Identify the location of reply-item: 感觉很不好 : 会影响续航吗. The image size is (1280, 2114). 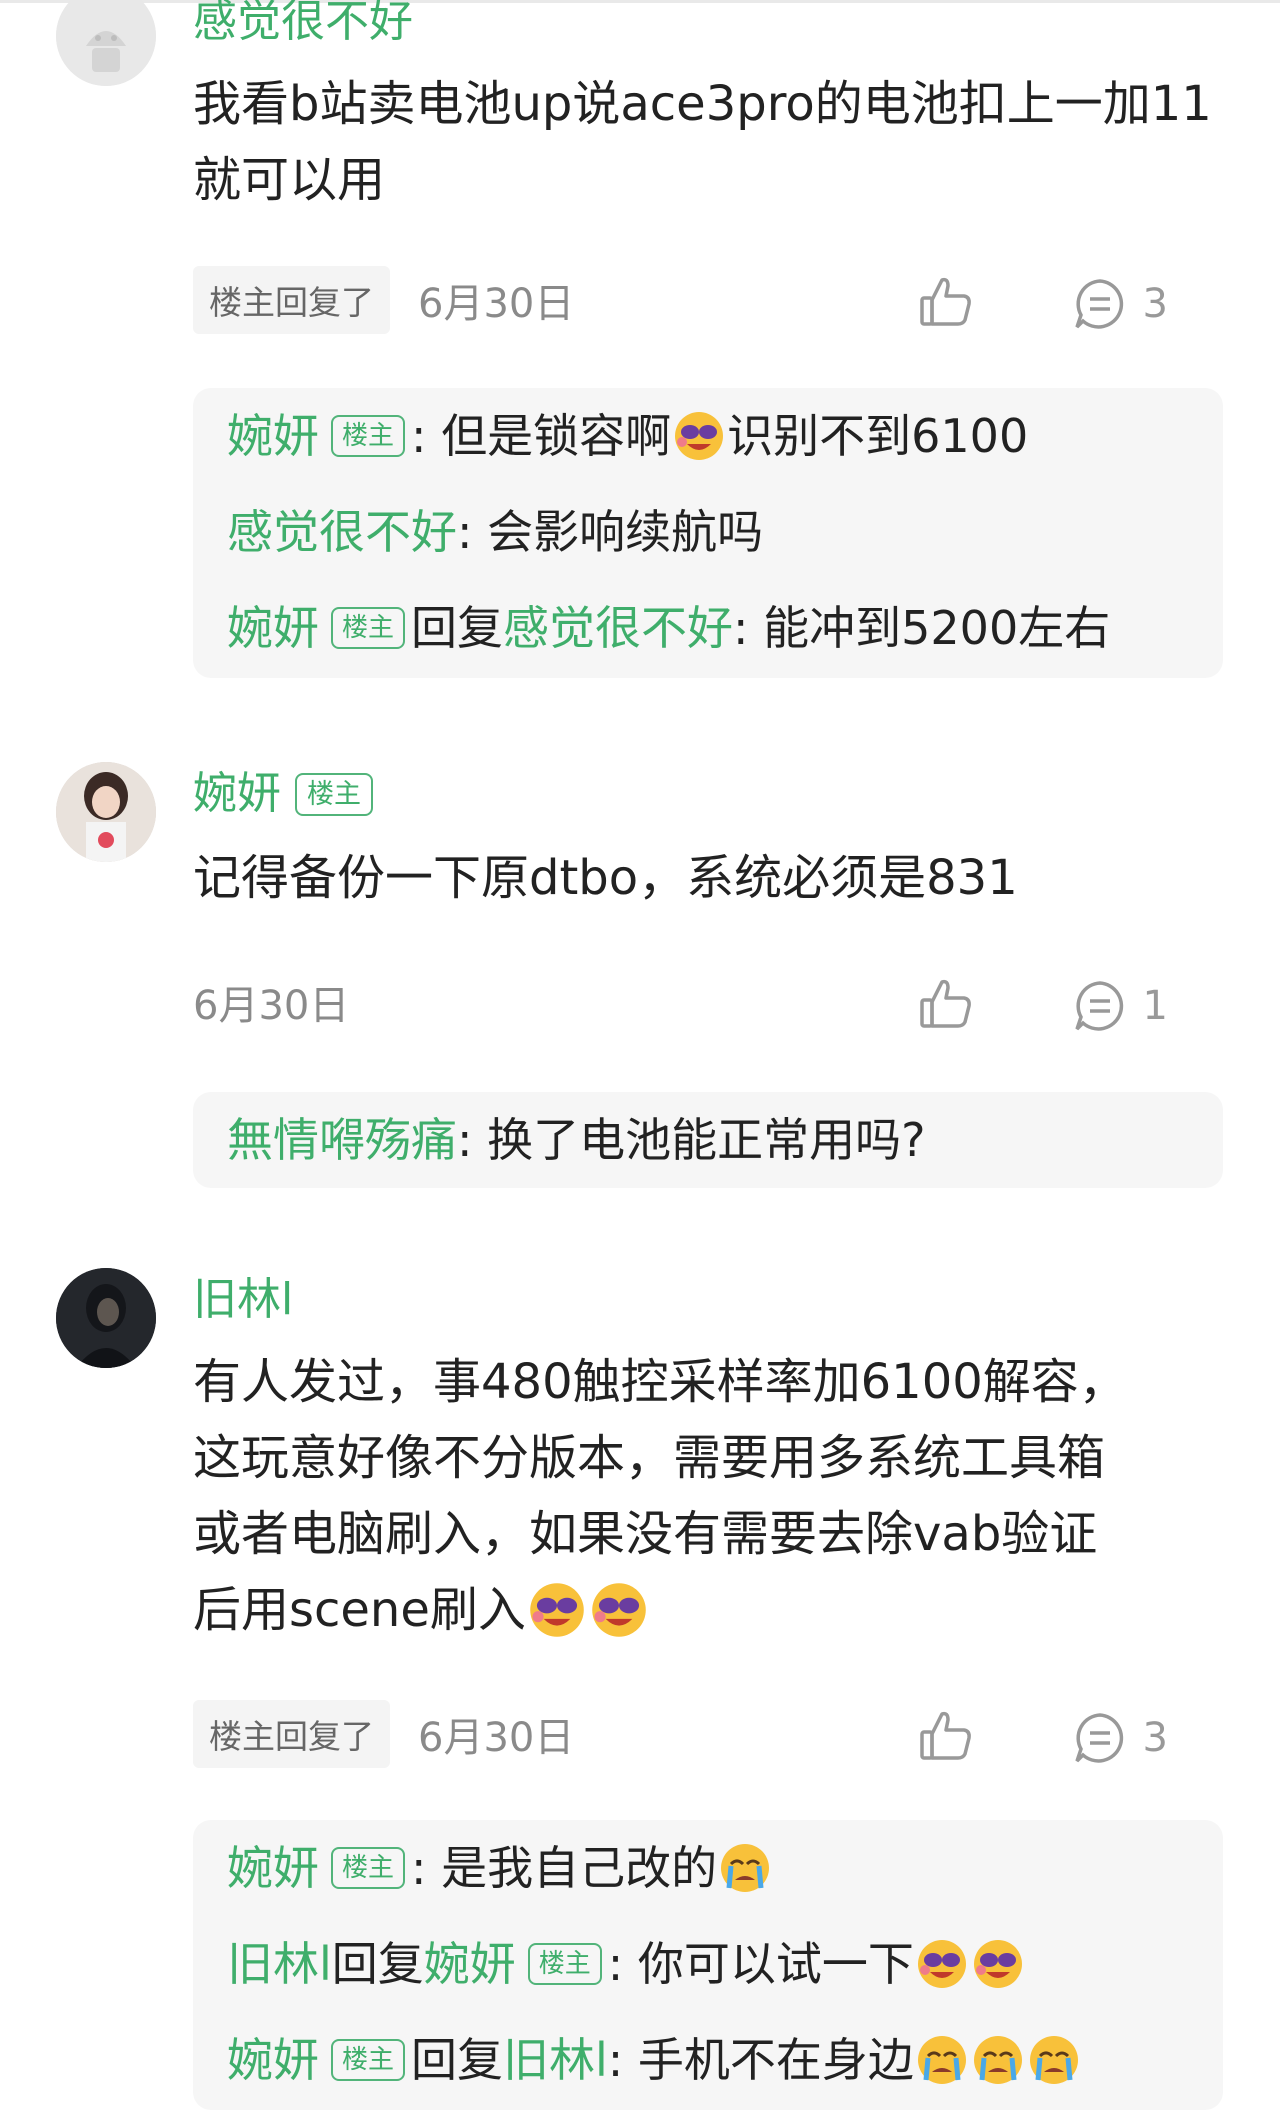
(715, 532).